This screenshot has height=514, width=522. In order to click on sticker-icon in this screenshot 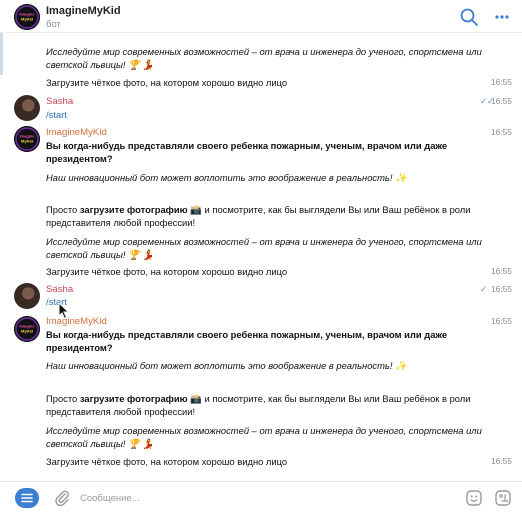, I will do `click(474, 498)`.